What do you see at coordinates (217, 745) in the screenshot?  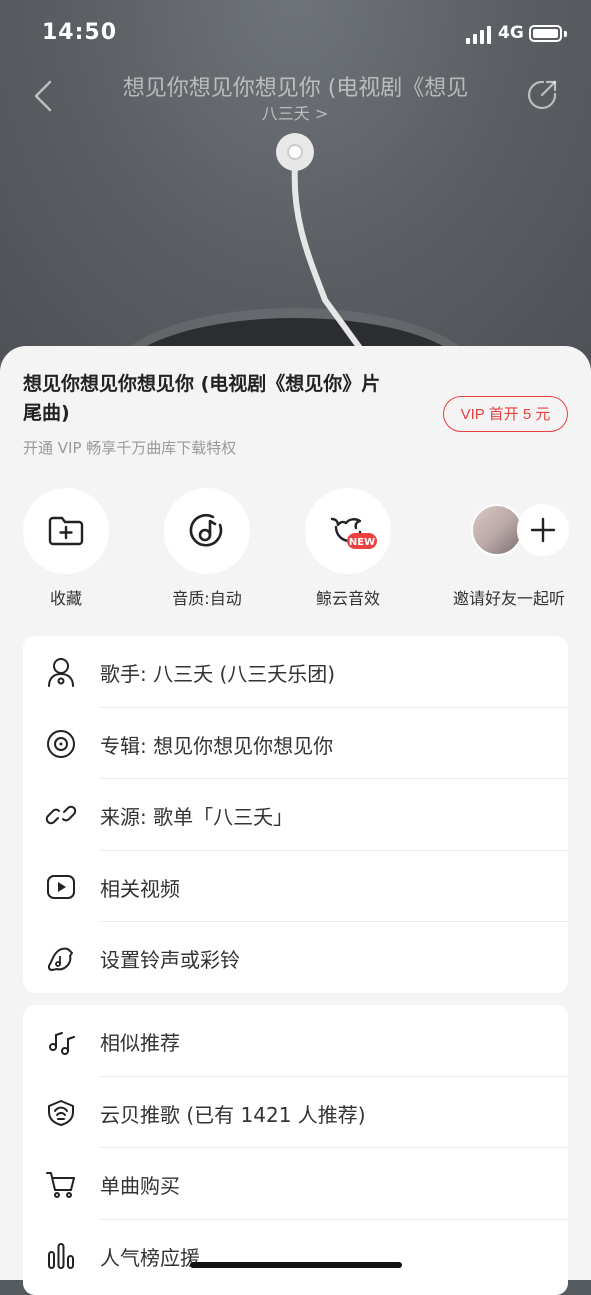 I see `album-text: 专辑: 想见你想见你想见你` at bounding box center [217, 745].